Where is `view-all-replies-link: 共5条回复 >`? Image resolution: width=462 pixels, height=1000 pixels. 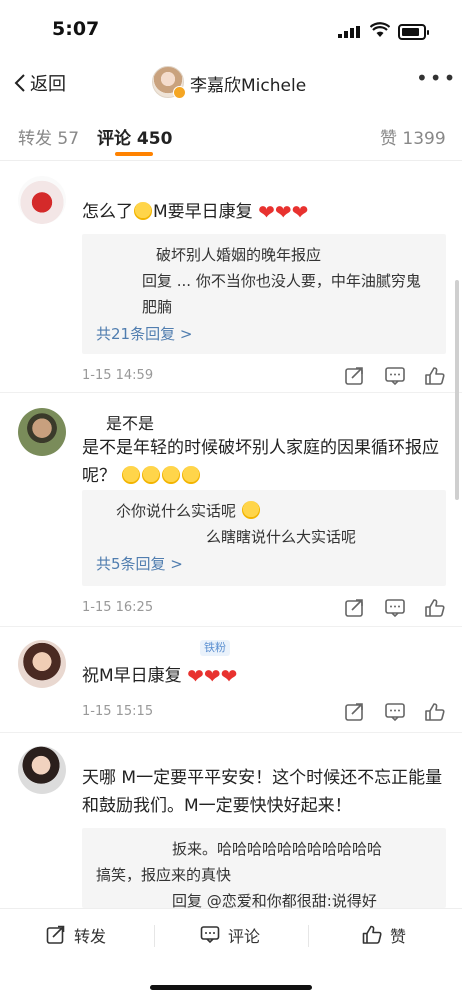
view-all-replies-link: 共5条回复 > is located at coordinates (264, 564).